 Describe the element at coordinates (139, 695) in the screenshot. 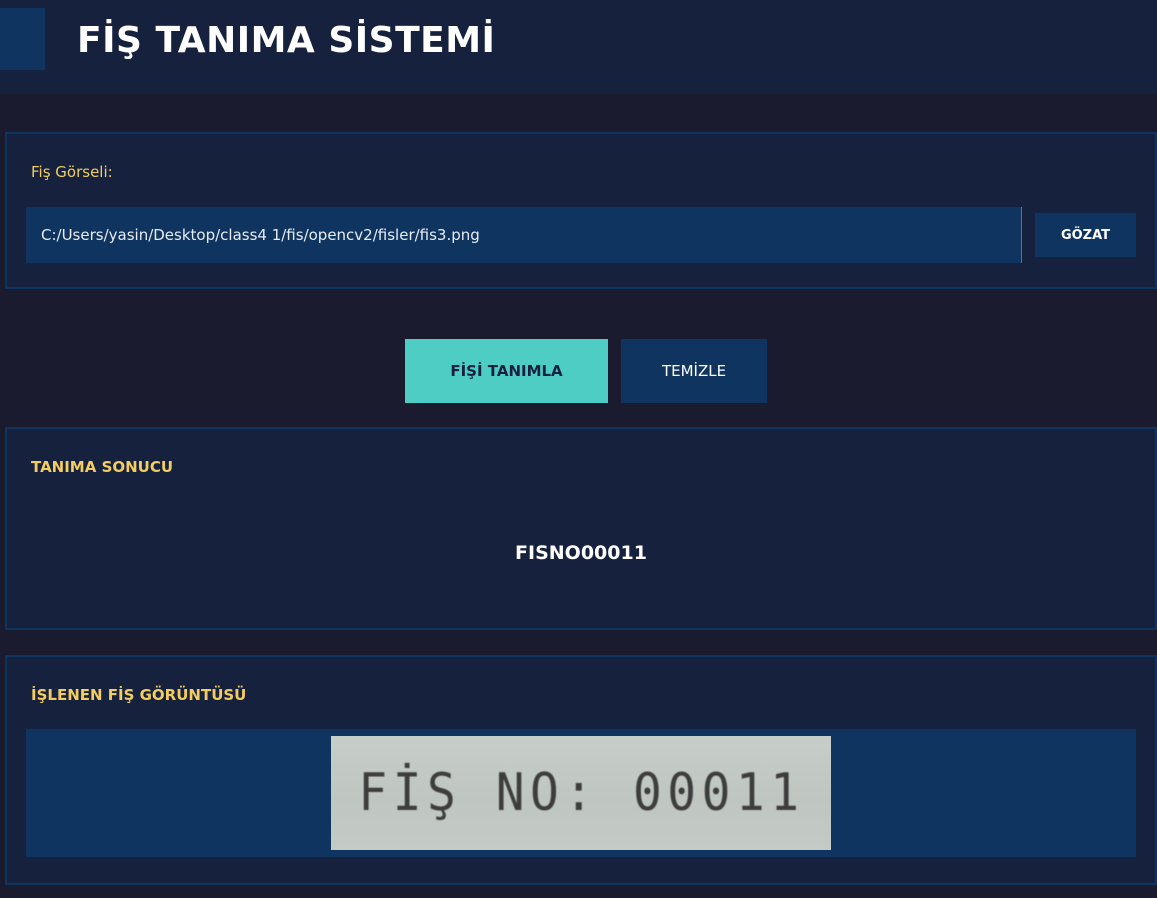

I see `processed-image-heading: İŞLENEN FİŞ GÖRÜNTÜSÜ` at that location.